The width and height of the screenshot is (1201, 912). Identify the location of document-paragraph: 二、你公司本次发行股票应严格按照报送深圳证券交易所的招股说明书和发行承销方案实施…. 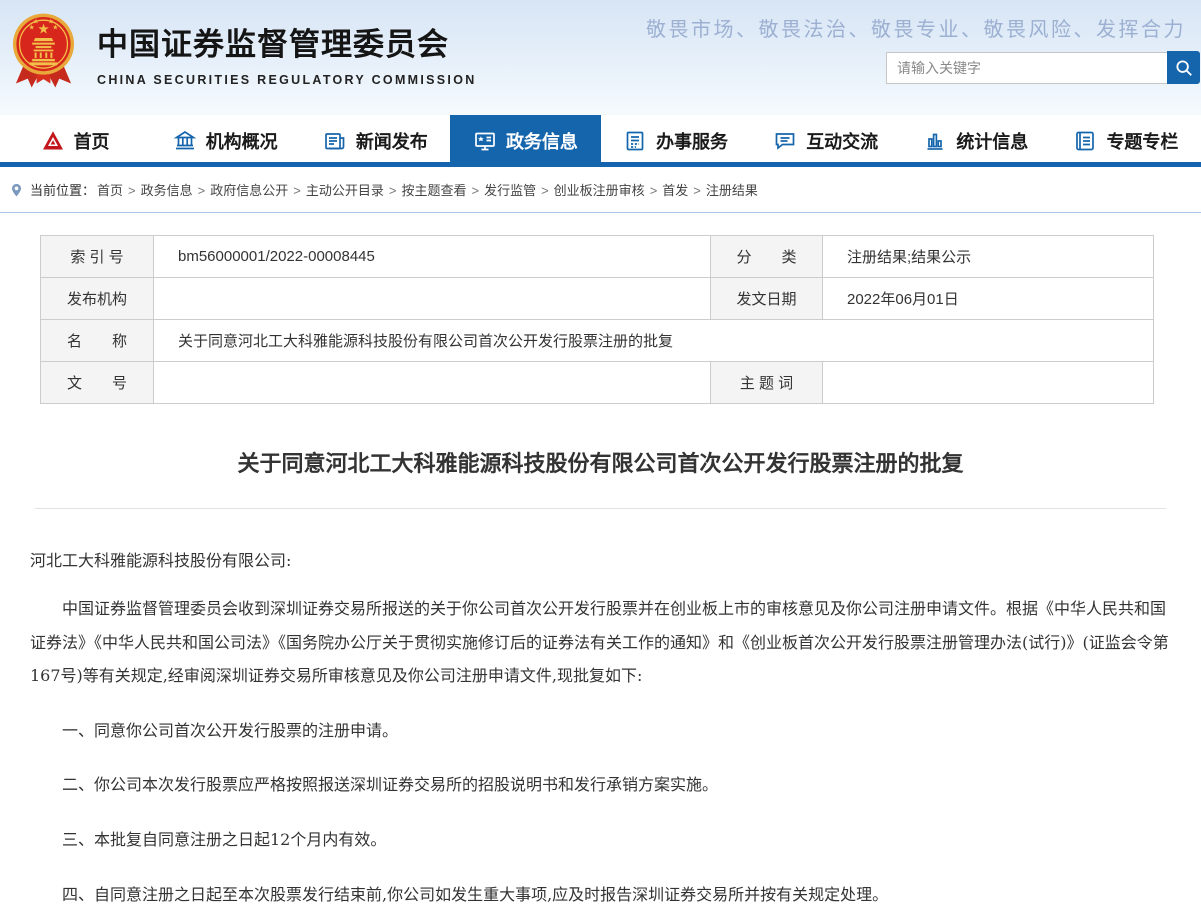
(390, 785).